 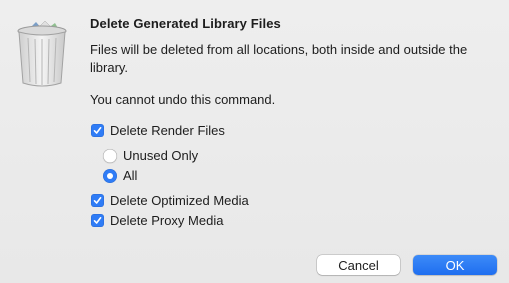 What do you see at coordinates (167, 220) in the screenshot?
I see `delete-proxy-media-label: Delete Proxy Media` at bounding box center [167, 220].